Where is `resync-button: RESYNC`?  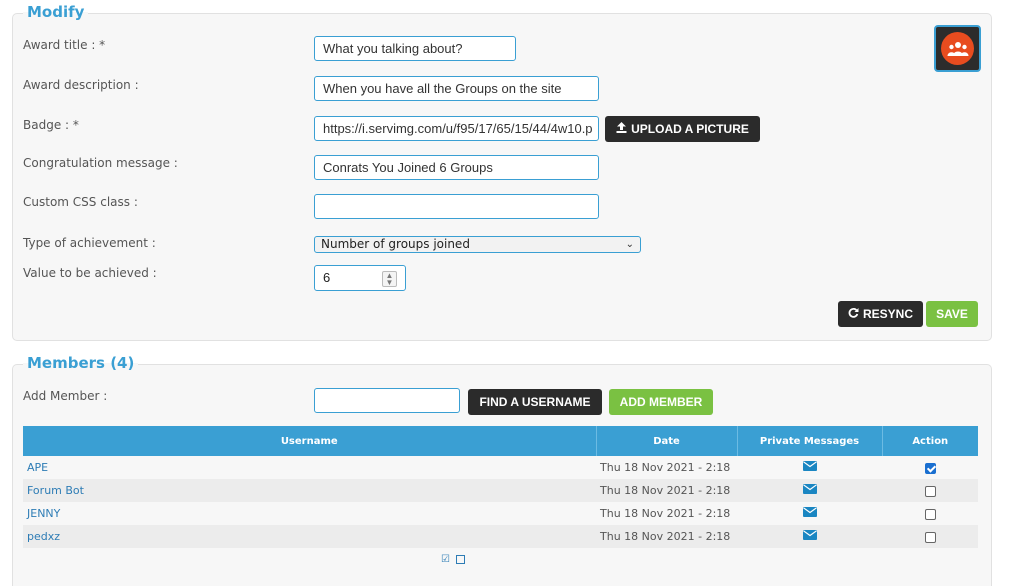 resync-button: RESYNC is located at coordinates (880, 314).